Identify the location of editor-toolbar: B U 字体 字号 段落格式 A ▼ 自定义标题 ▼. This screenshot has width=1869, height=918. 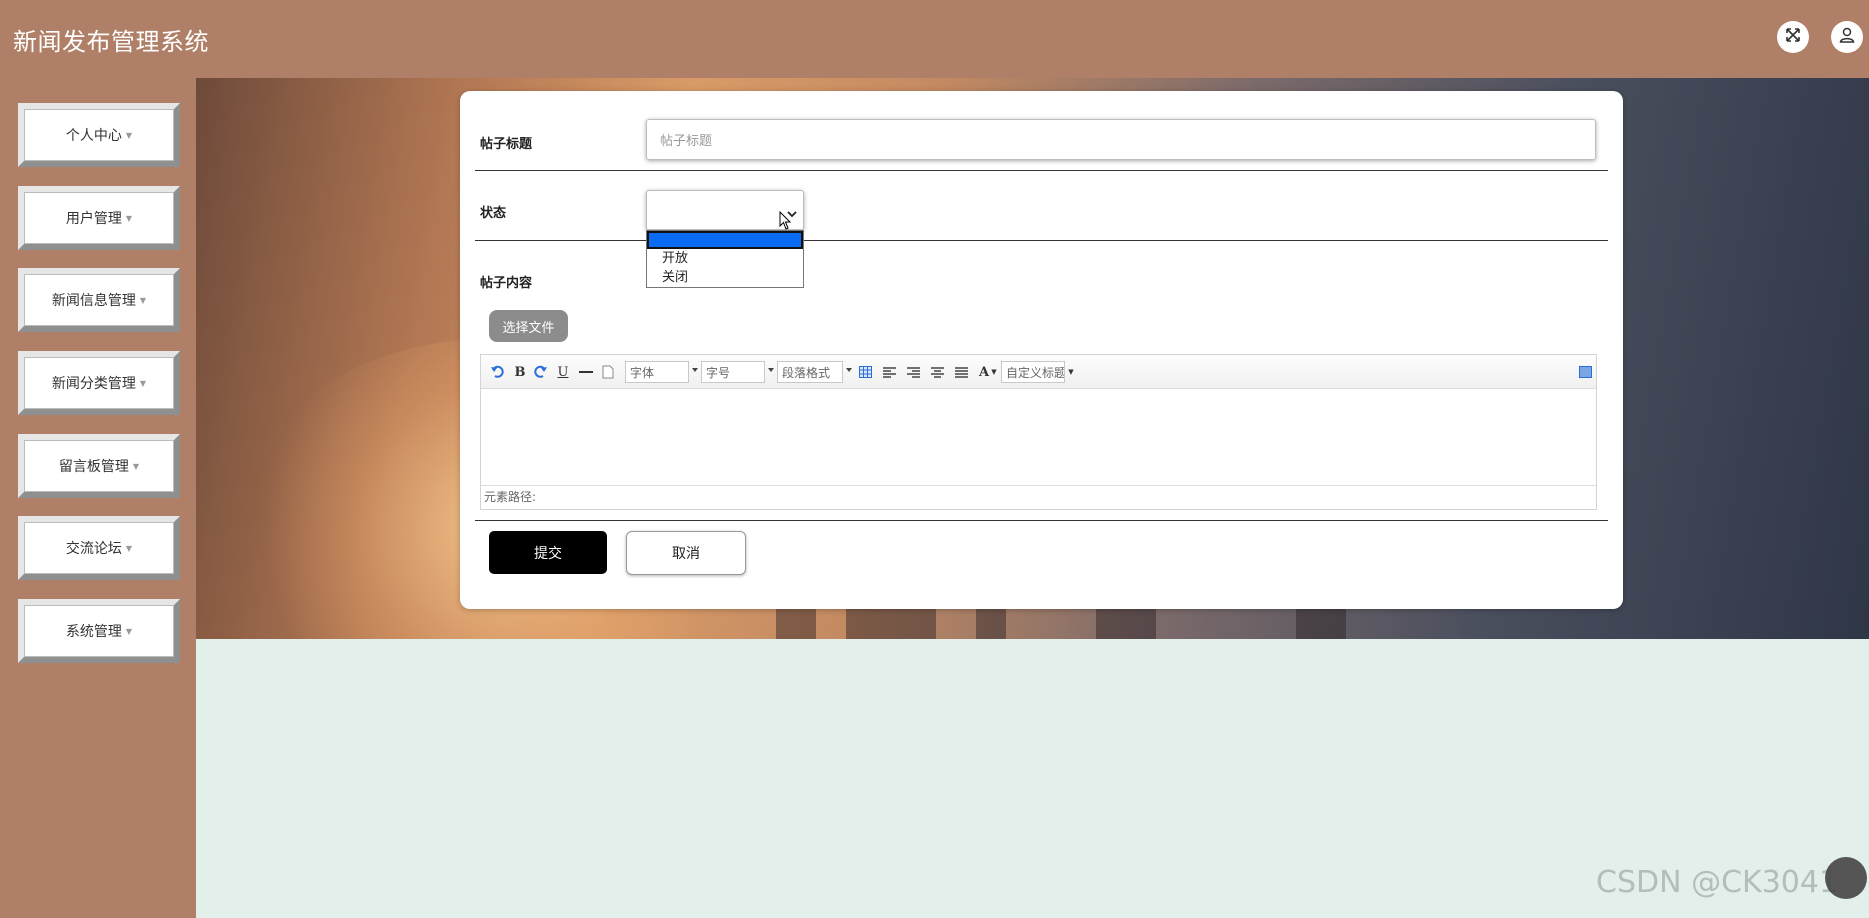
(1038, 372).